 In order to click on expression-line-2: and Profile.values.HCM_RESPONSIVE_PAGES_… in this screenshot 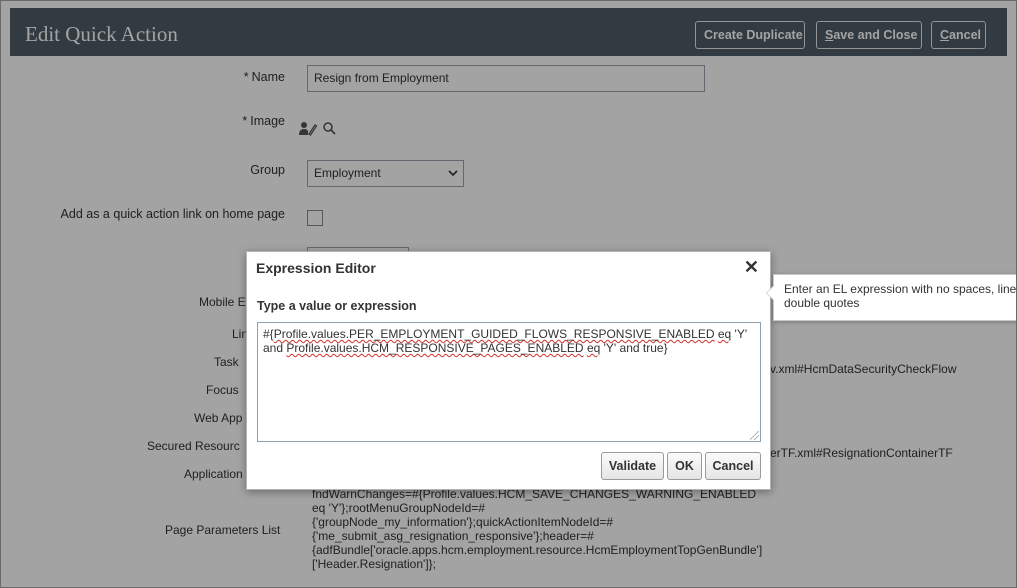, I will do `click(509, 348)`.